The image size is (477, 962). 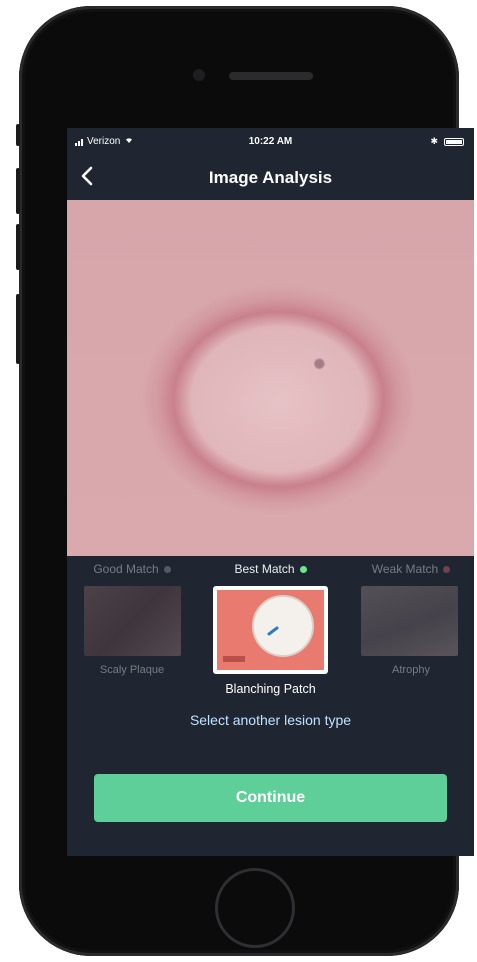 I want to click on status-bar: Verizon 10:22 AM ✱, so click(x=270, y=141).